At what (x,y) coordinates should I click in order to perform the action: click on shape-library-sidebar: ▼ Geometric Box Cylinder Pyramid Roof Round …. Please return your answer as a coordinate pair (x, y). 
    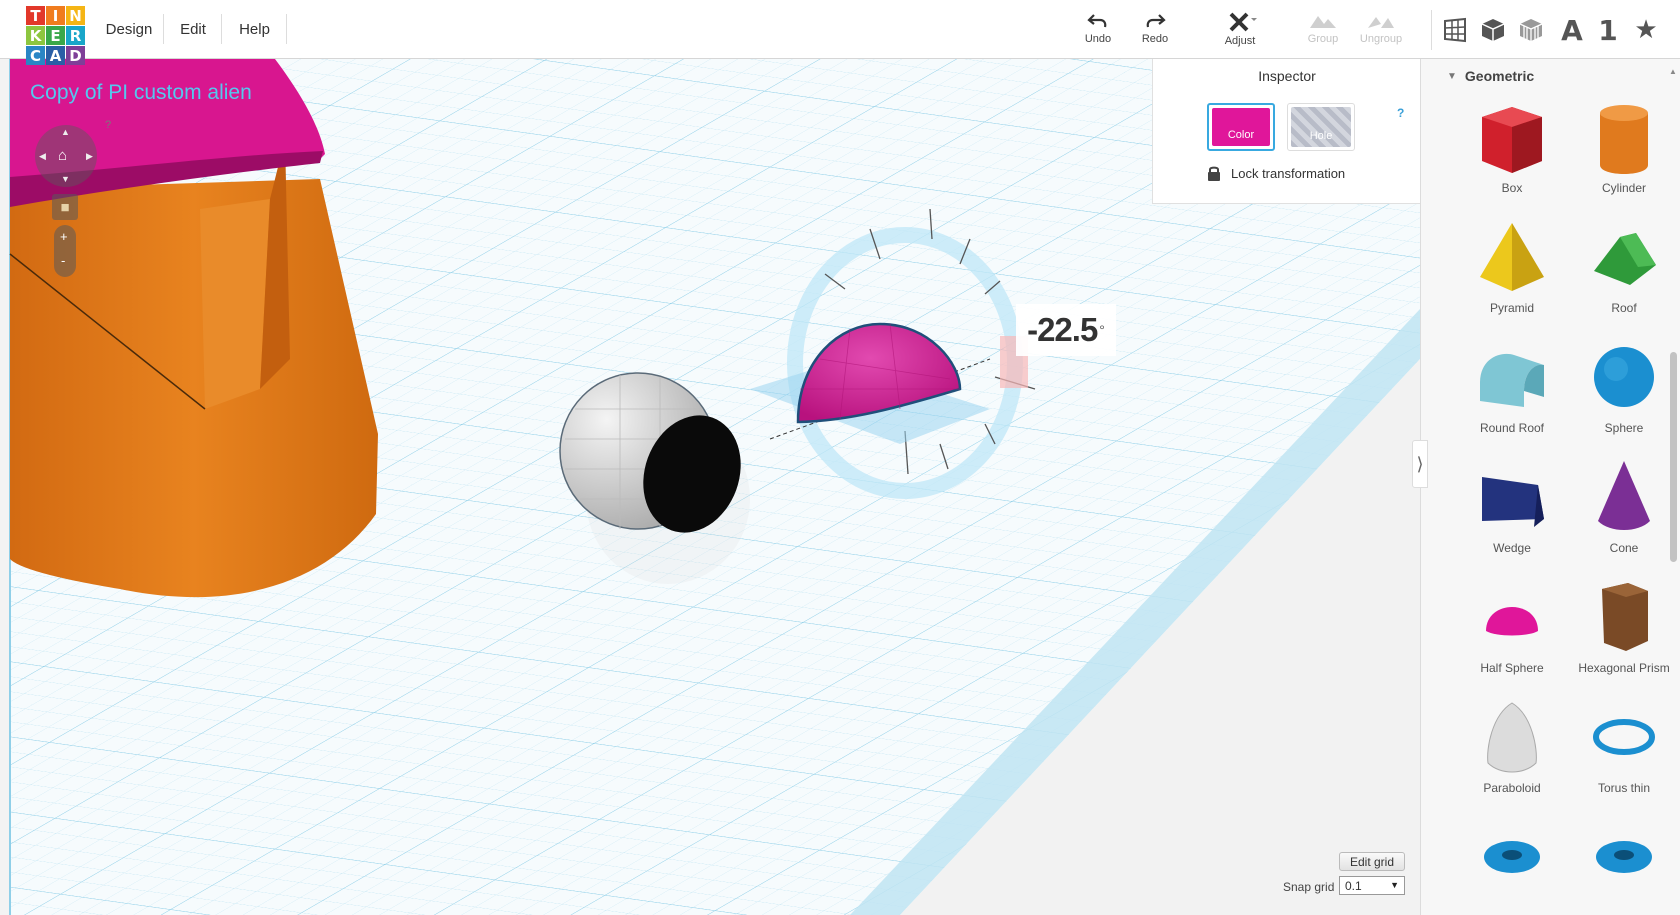
    Looking at the image, I should click on (1550, 487).